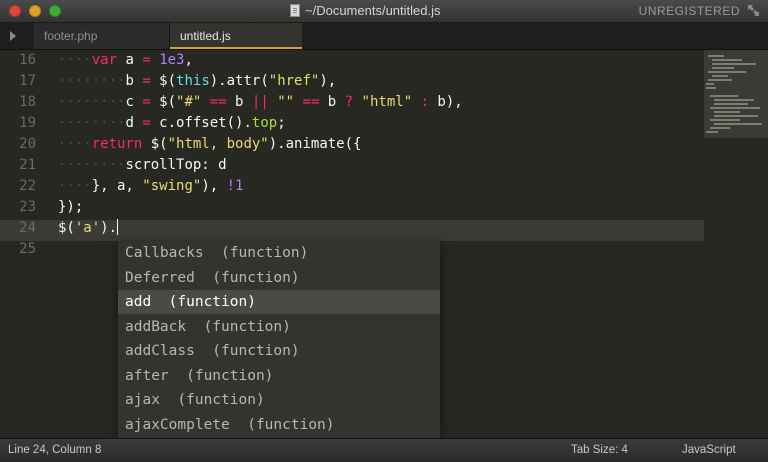  What do you see at coordinates (142, 165) in the screenshot?
I see `code-line: ········scrollTop: d` at bounding box center [142, 165].